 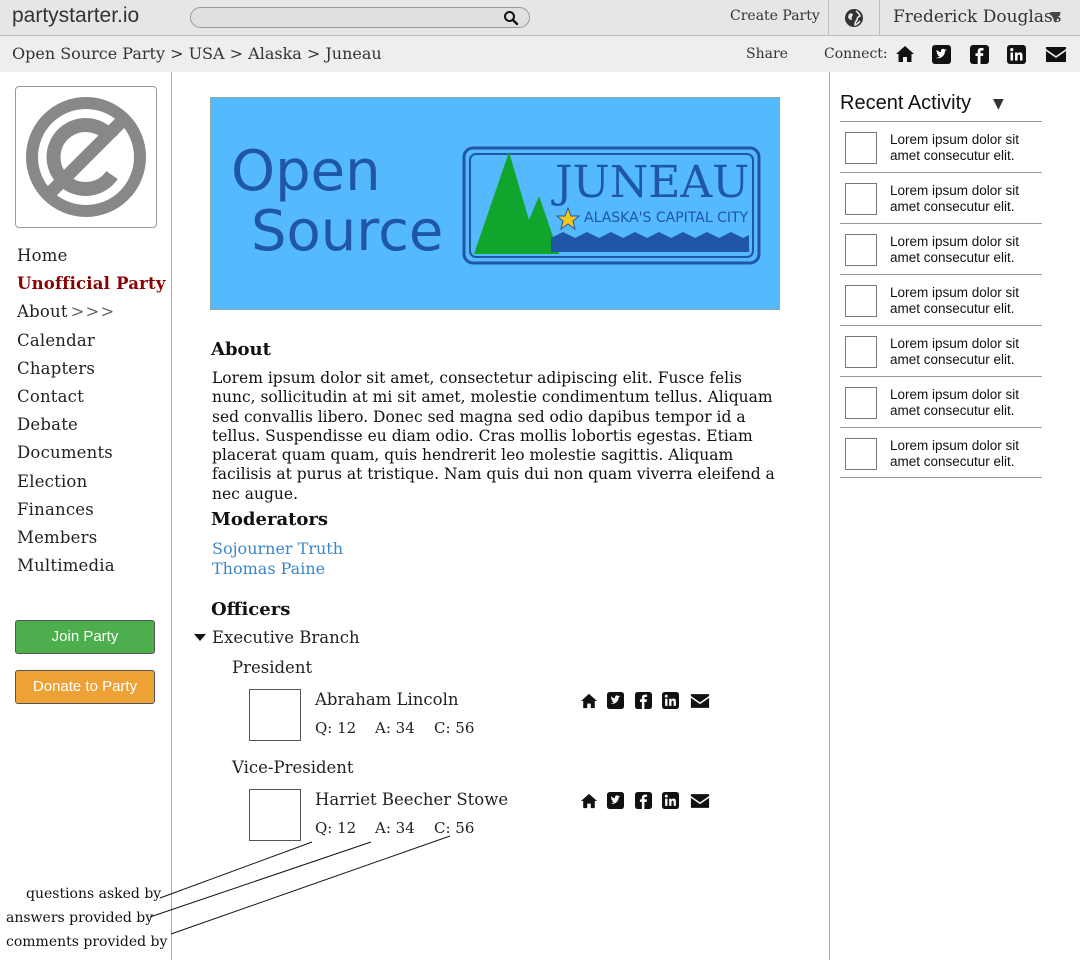 I want to click on star-icon, so click(x=568, y=218).